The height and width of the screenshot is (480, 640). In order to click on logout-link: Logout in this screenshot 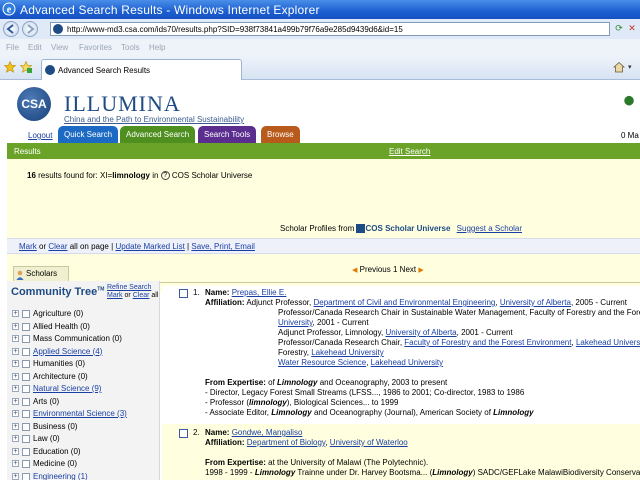, I will do `click(40, 135)`.